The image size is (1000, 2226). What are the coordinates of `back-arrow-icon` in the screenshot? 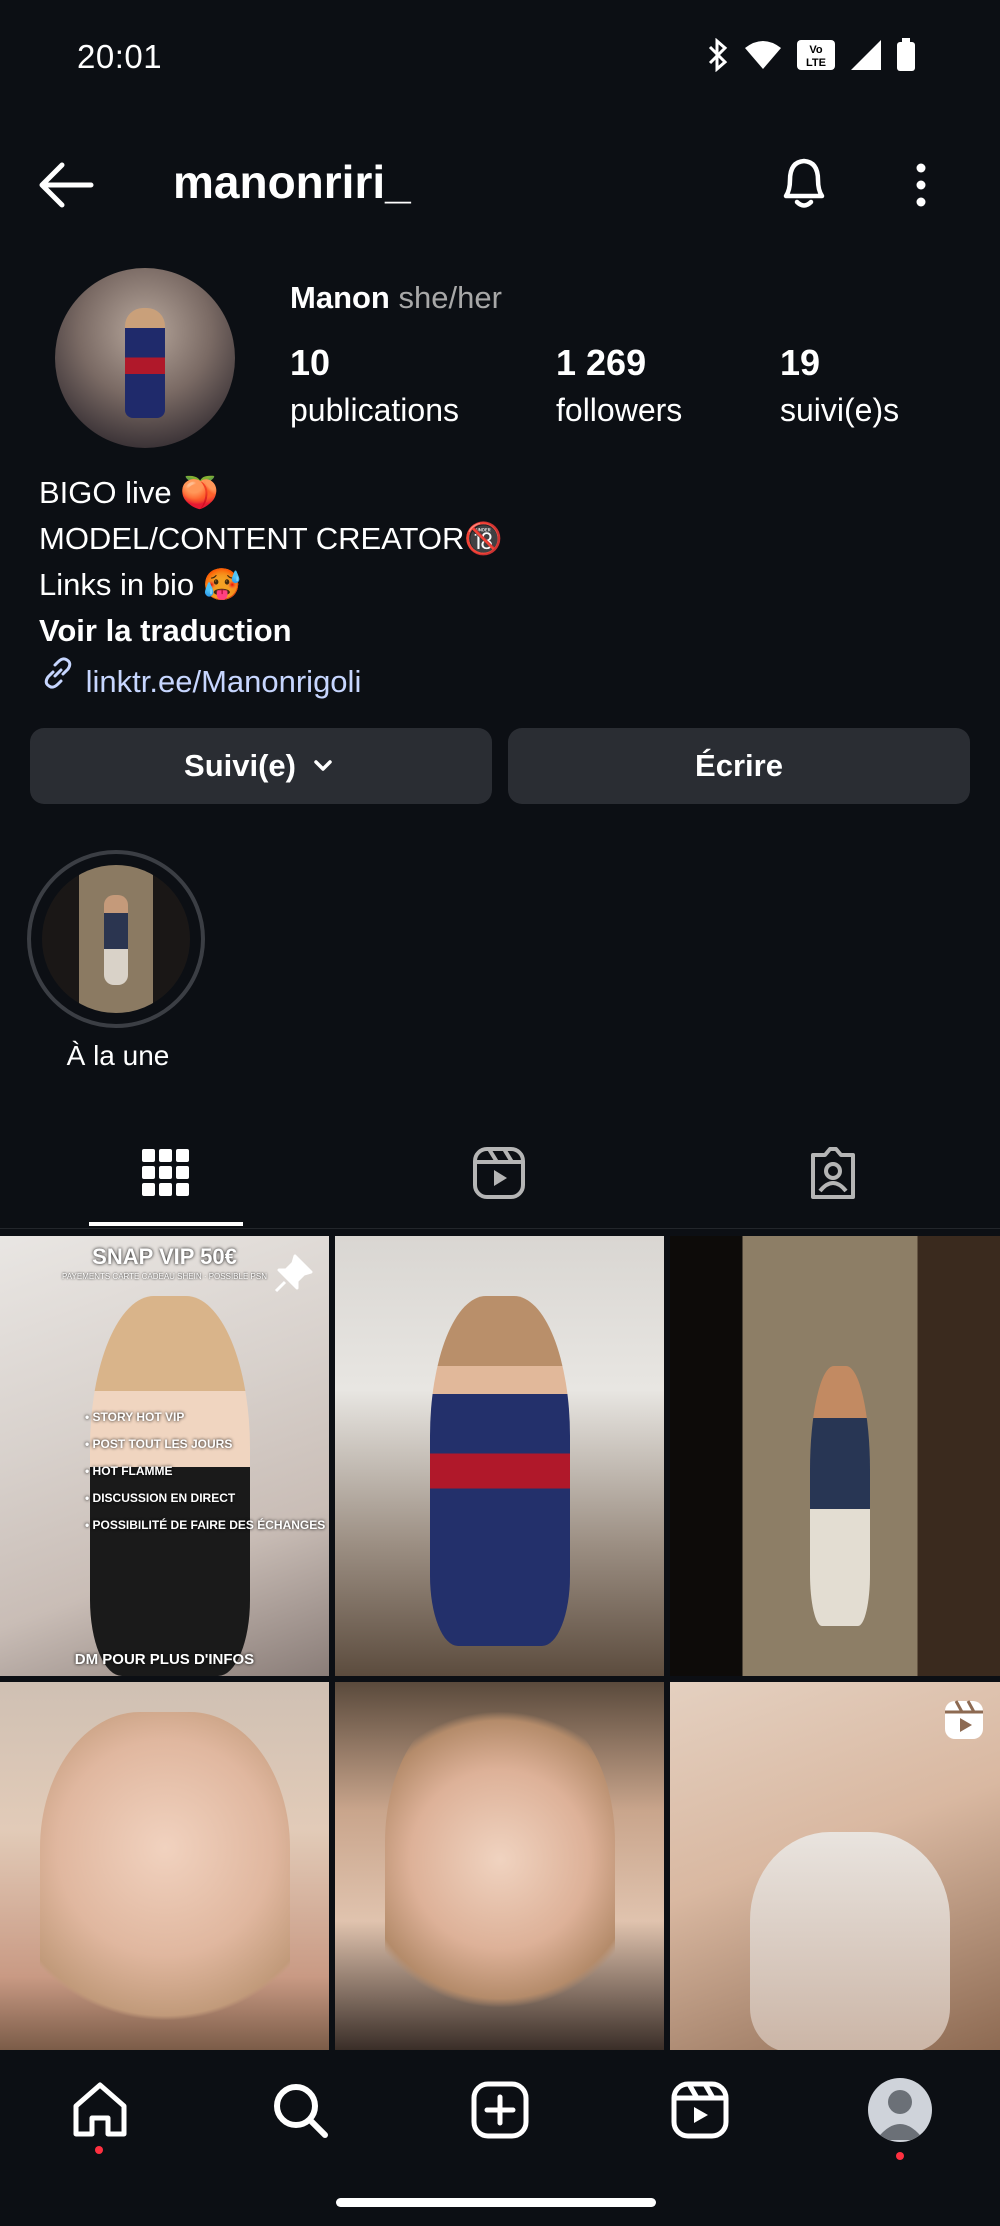 It's located at (66, 185).